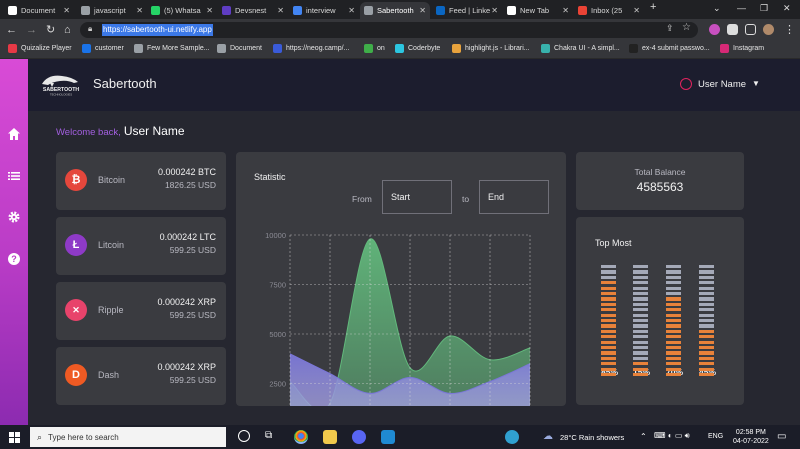 Image resolution: width=800 pixels, height=449 pixels. What do you see at coordinates (686, 27) in the screenshot?
I see `bookmark-star-icon: ☆` at bounding box center [686, 27].